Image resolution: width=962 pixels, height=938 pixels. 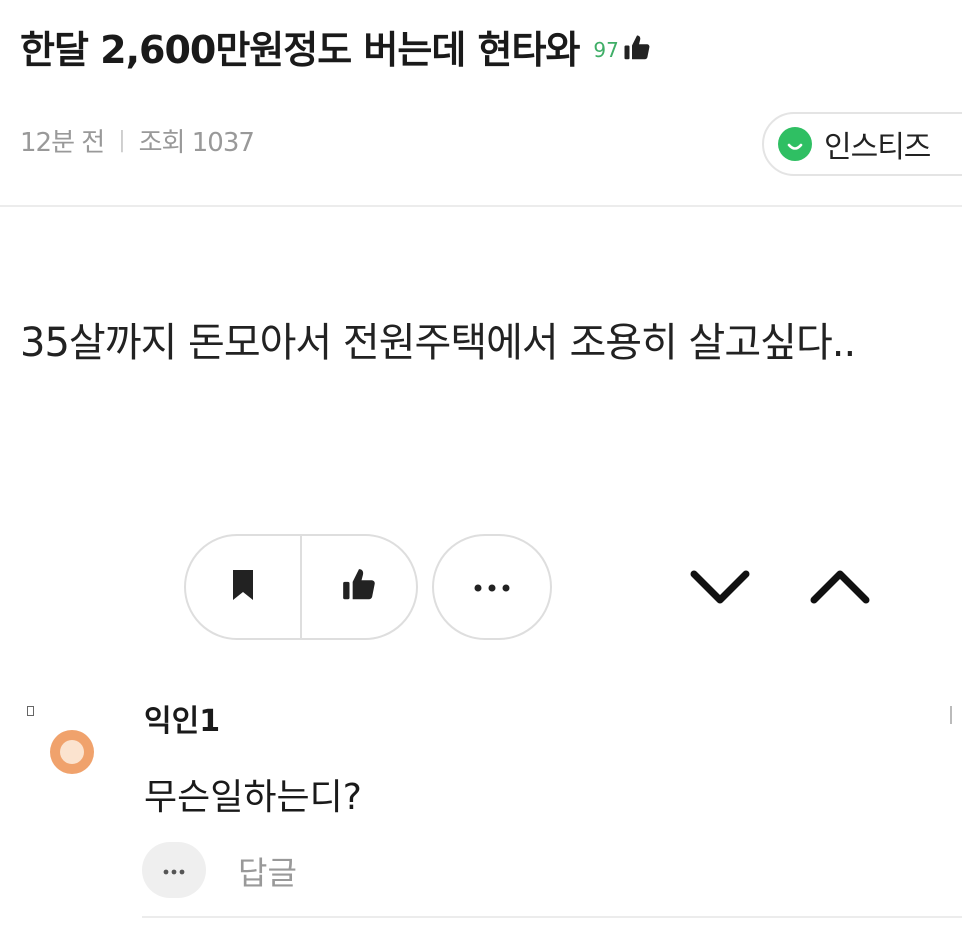 What do you see at coordinates (552, 917) in the screenshot?
I see `comment-divider` at bounding box center [552, 917].